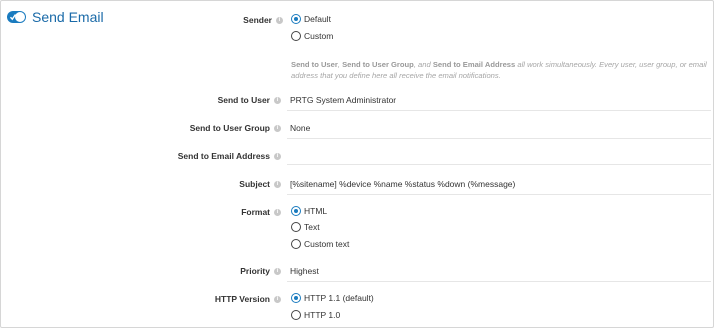 This screenshot has height=328, width=714. Describe the element at coordinates (499, 154) in the screenshot. I see `send-to-email-input` at that location.